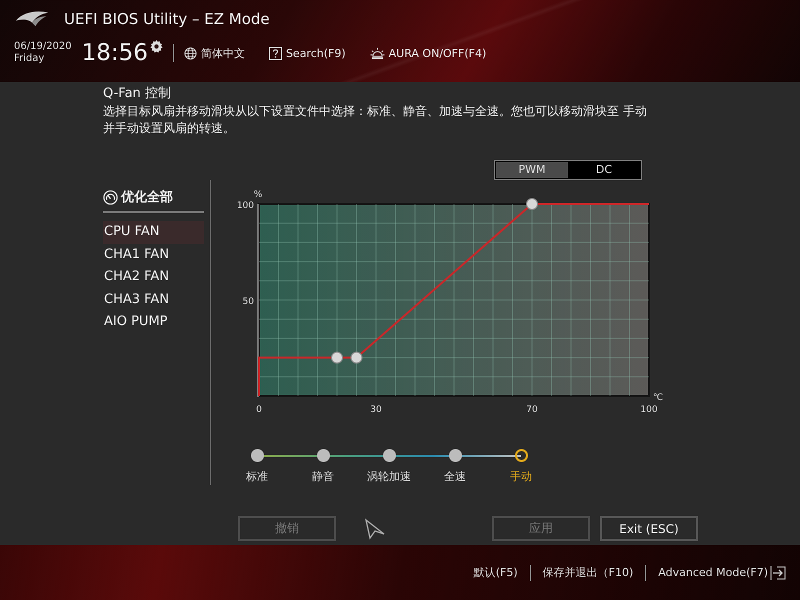 This screenshot has width=800, height=600. Describe the element at coordinates (307, 53) in the screenshot. I see `toolbar-button: Search(F9)` at that location.